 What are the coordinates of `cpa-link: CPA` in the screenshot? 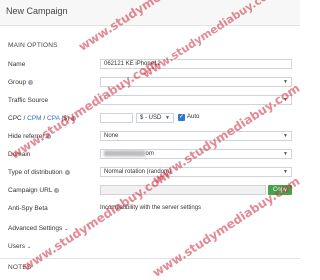 It's located at (53, 118).